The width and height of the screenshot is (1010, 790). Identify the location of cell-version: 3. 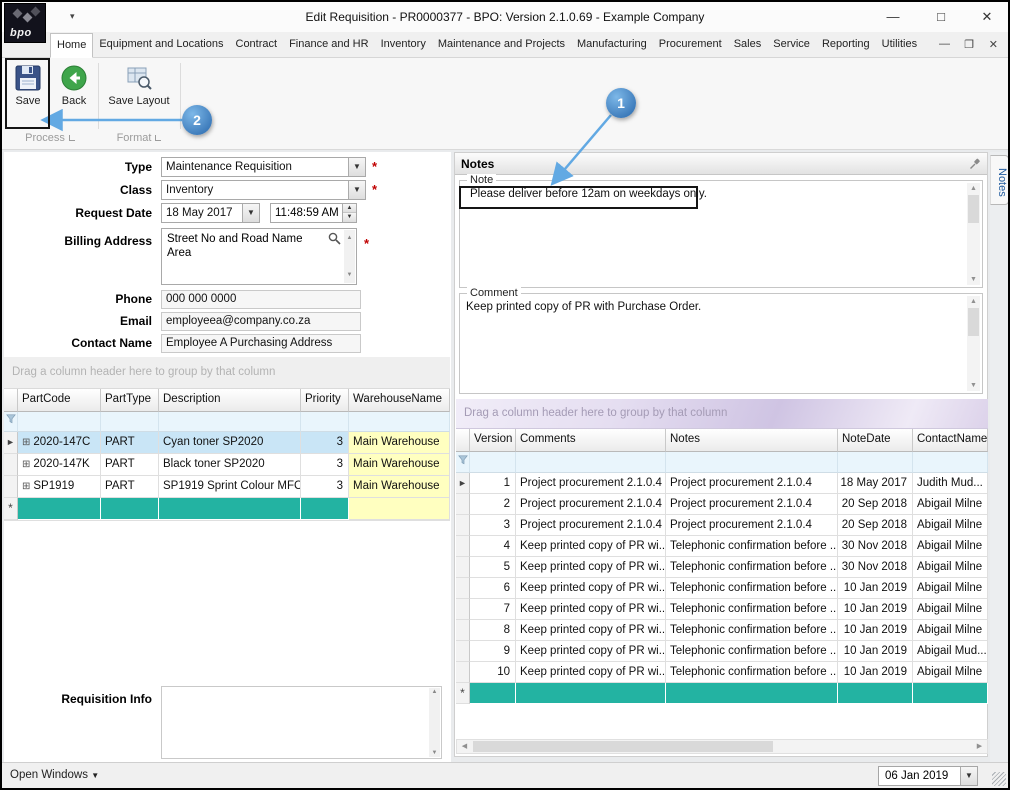
(493, 525).